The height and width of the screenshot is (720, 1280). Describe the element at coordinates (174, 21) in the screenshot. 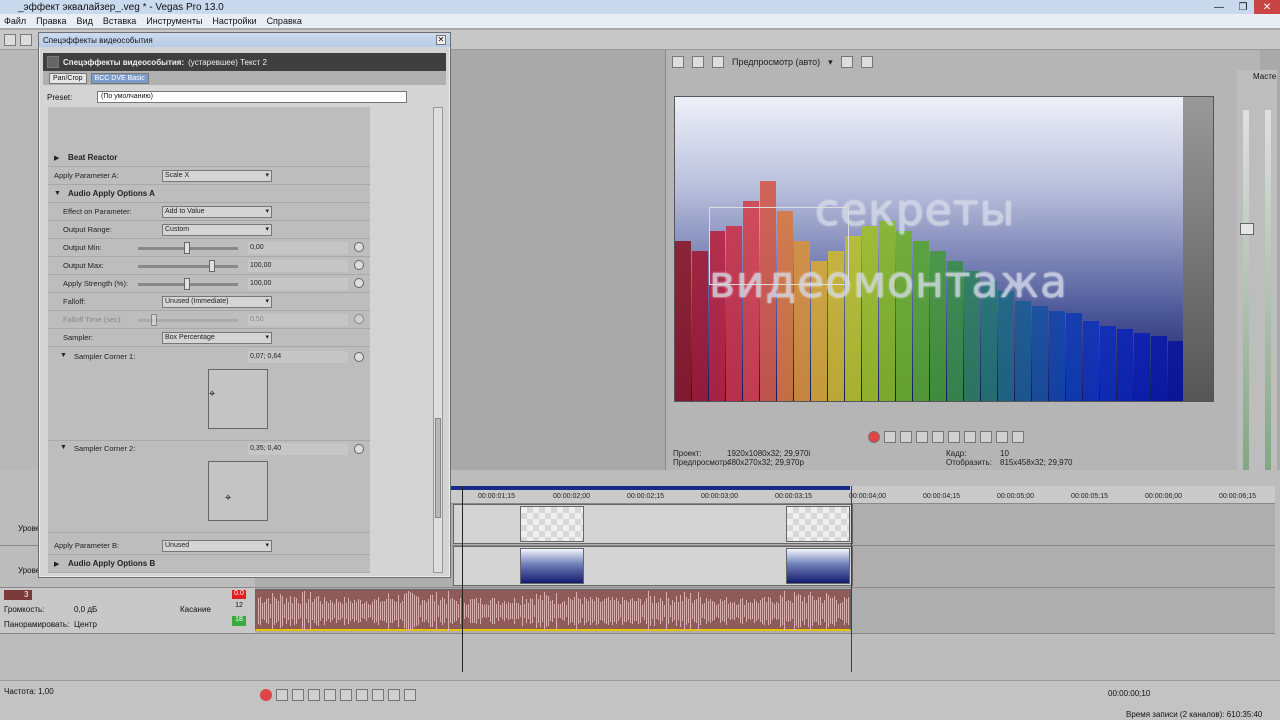

I see `menu-tools: Инструменты` at that location.